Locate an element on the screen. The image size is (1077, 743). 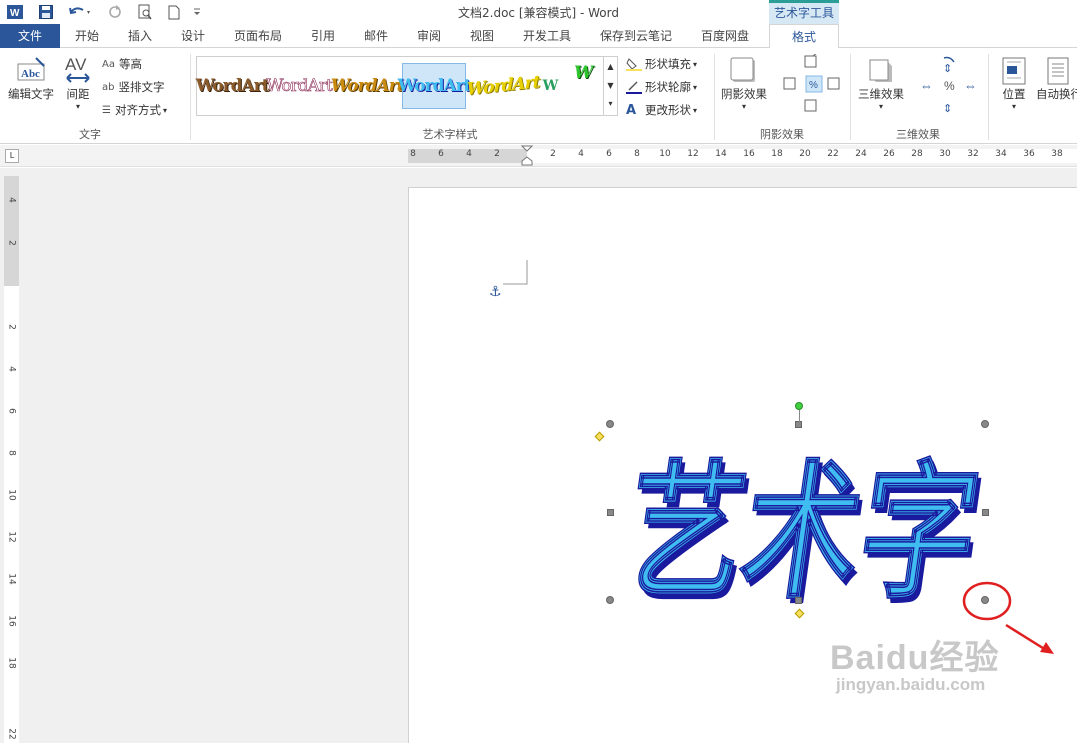
align-dropdown-icon: ▾ is located at coordinates (164, 110).